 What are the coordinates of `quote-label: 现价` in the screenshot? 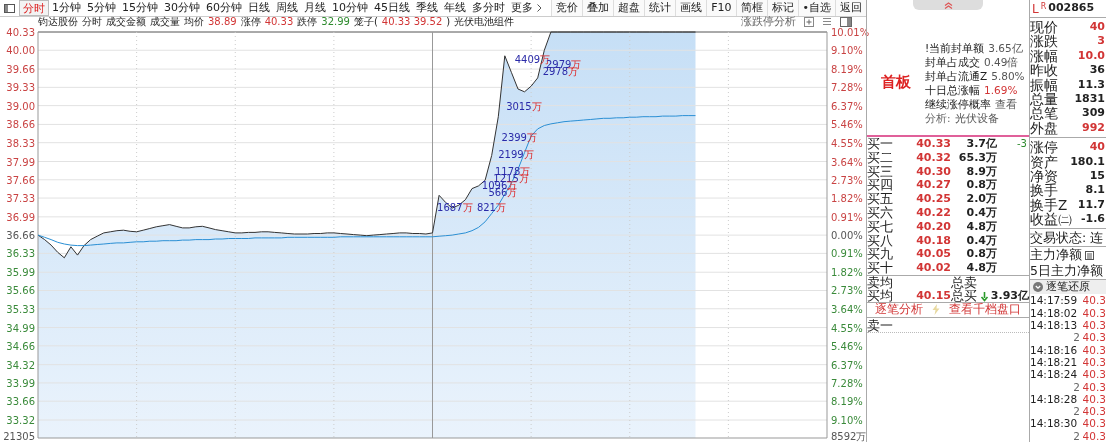 It's located at (1044, 27).